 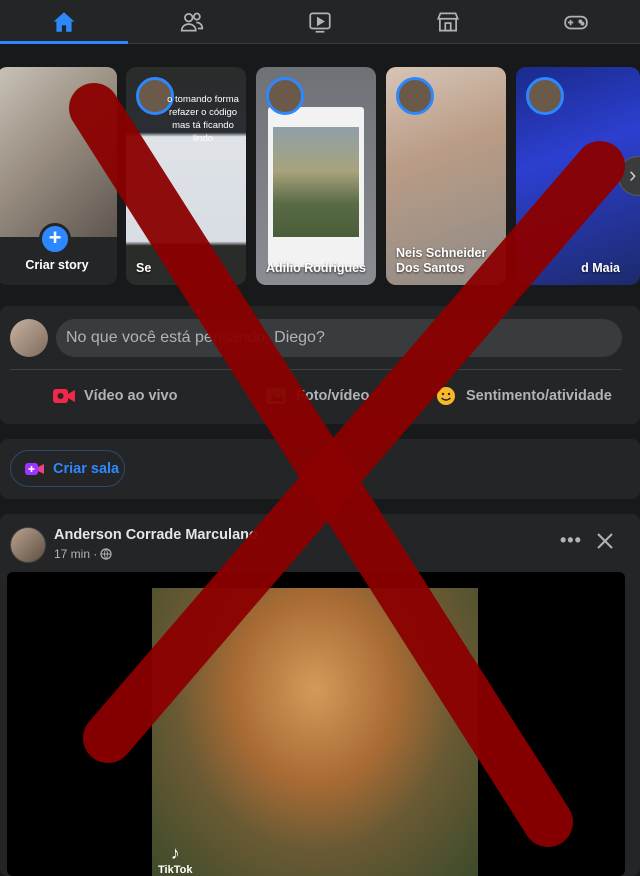 What do you see at coordinates (446, 396) in the screenshot?
I see `feeling-icon` at bounding box center [446, 396].